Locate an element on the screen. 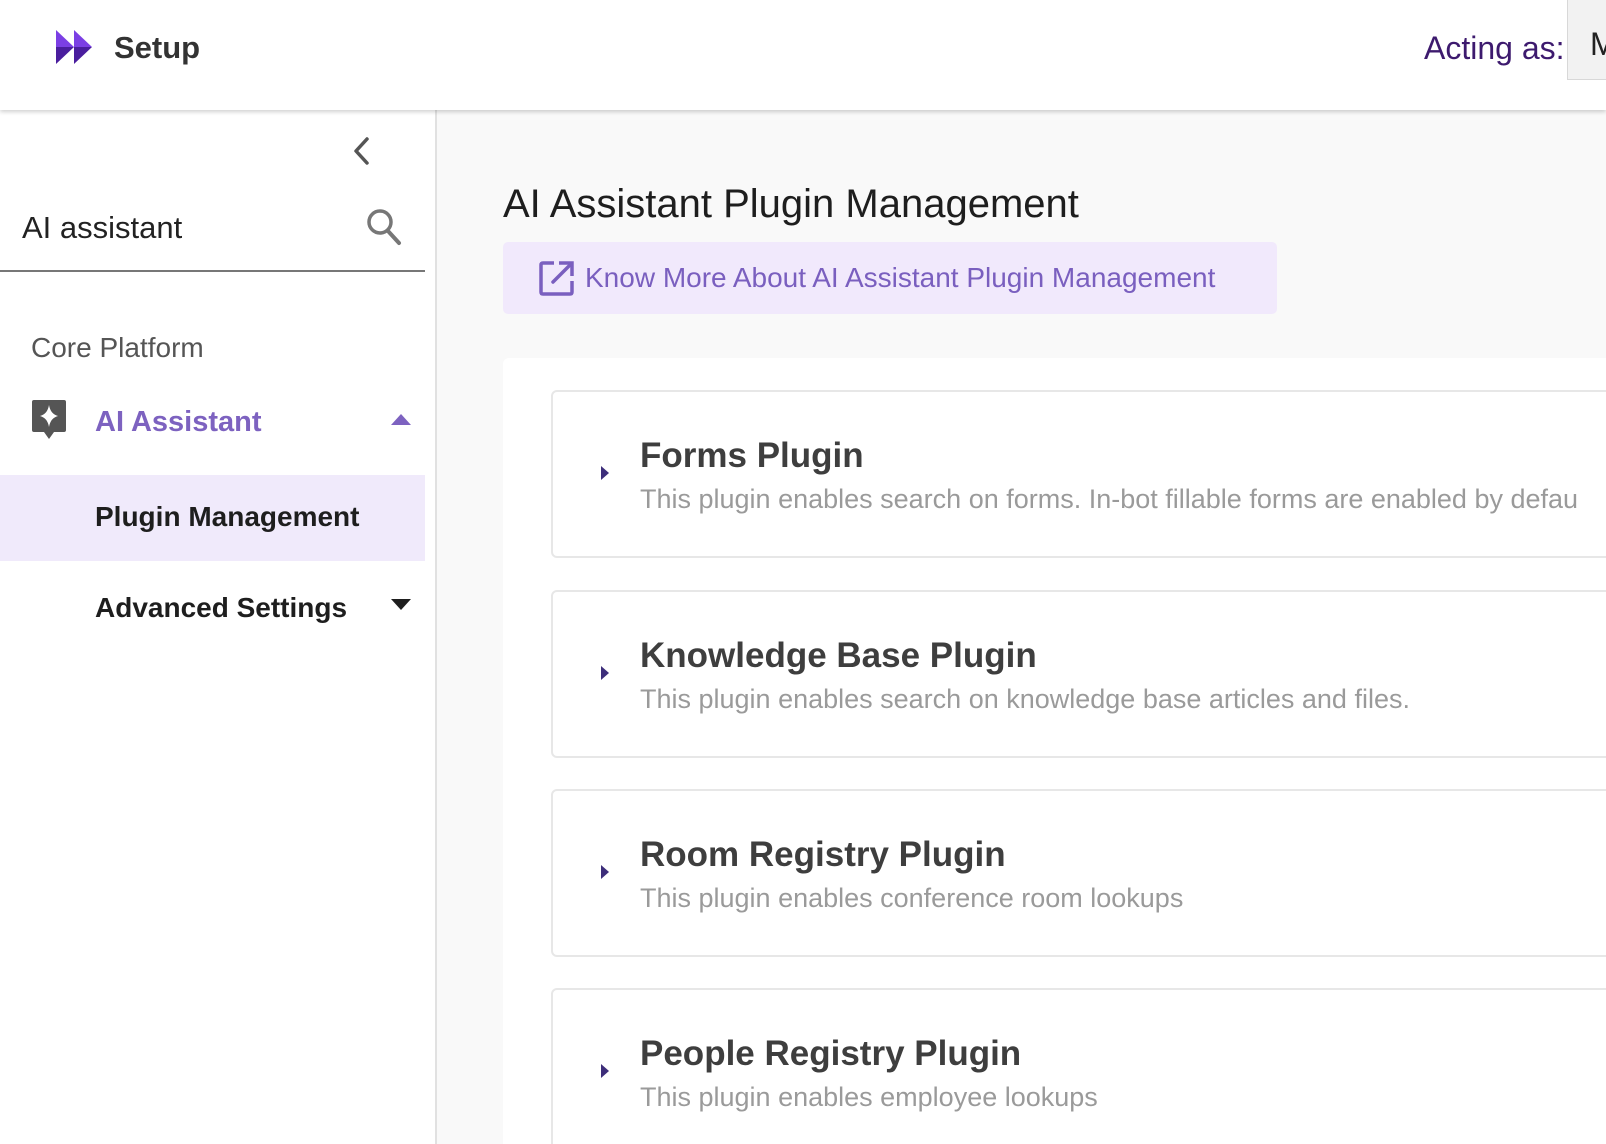  sidebar-item-label: Plugin Management is located at coordinates (227, 516).